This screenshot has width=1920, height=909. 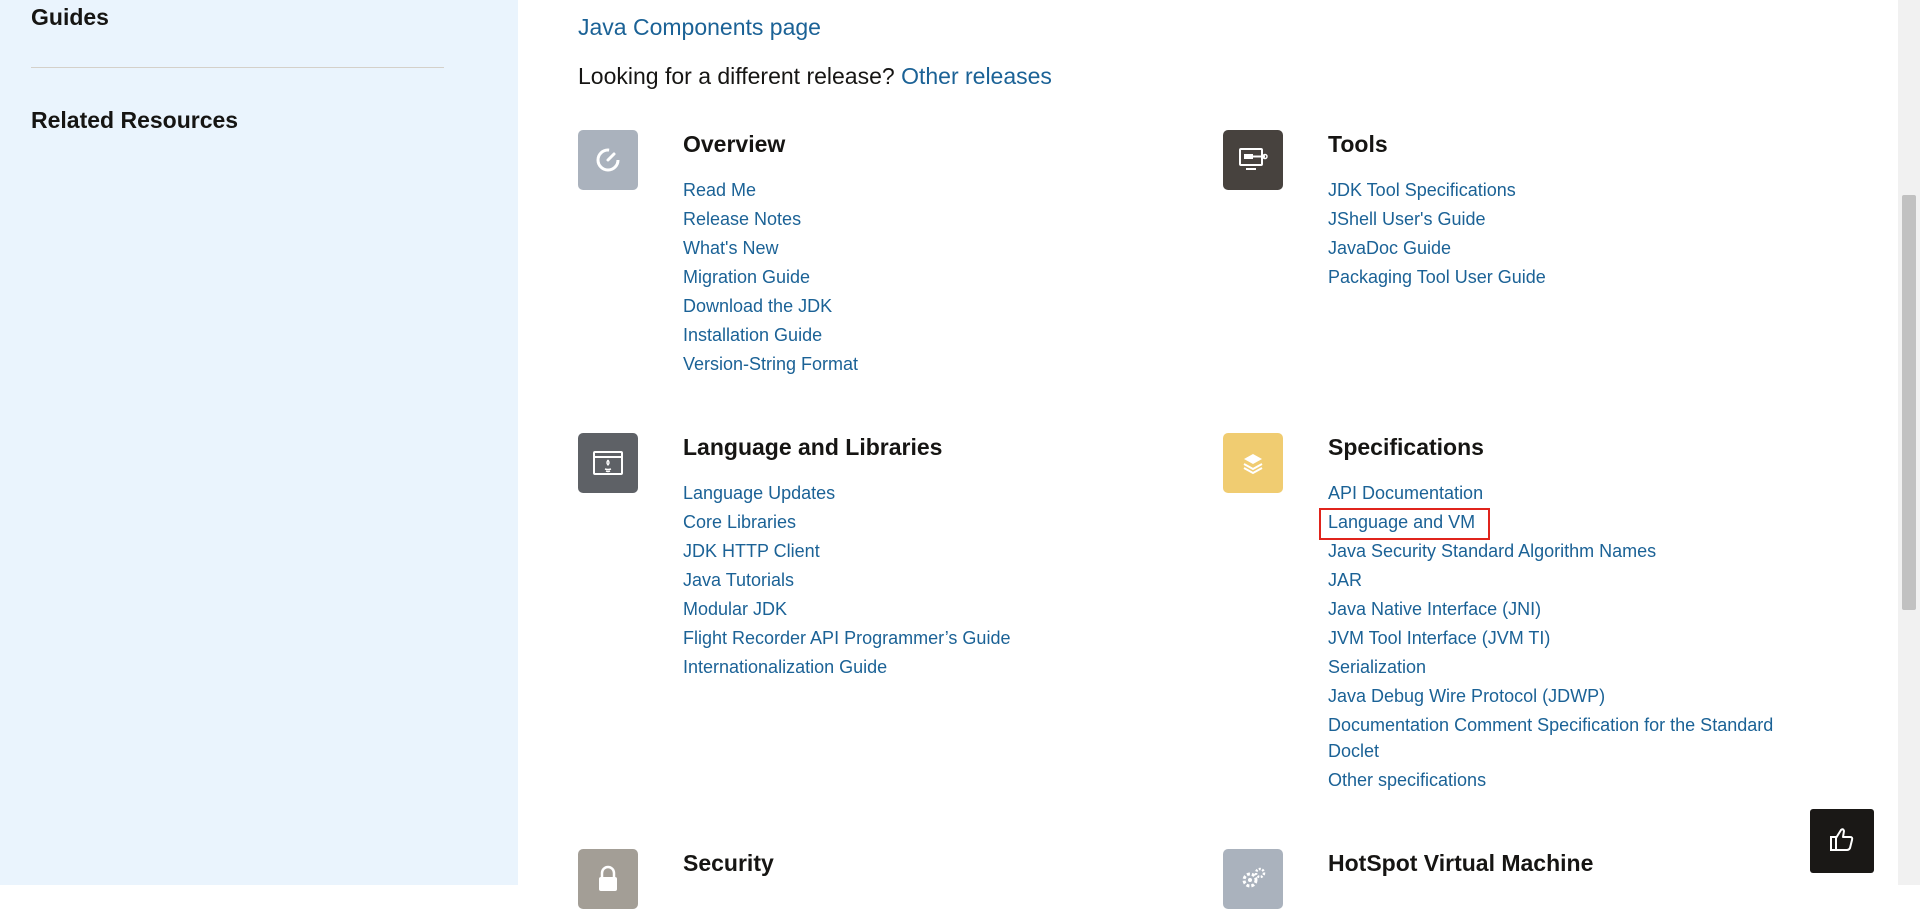 I want to click on hotspot-title: HotSpot Virtual Machine, so click(x=1461, y=863).